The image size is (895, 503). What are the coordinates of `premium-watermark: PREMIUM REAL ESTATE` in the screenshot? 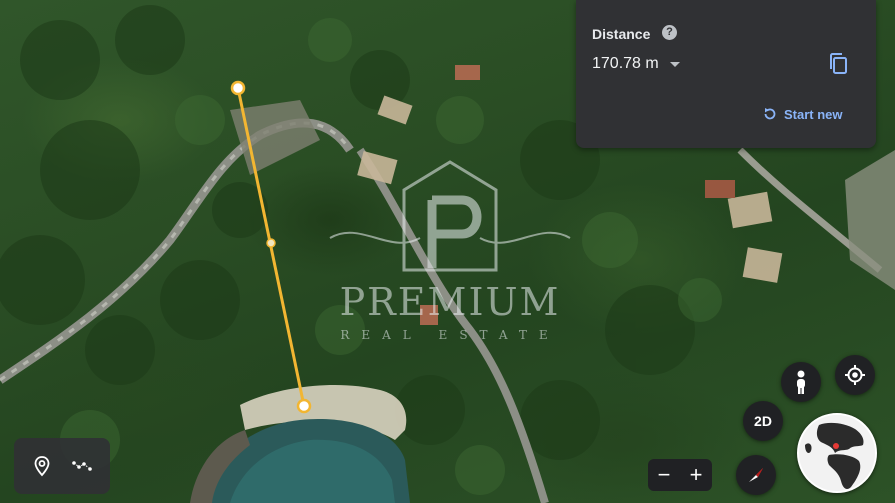 It's located at (450, 255).